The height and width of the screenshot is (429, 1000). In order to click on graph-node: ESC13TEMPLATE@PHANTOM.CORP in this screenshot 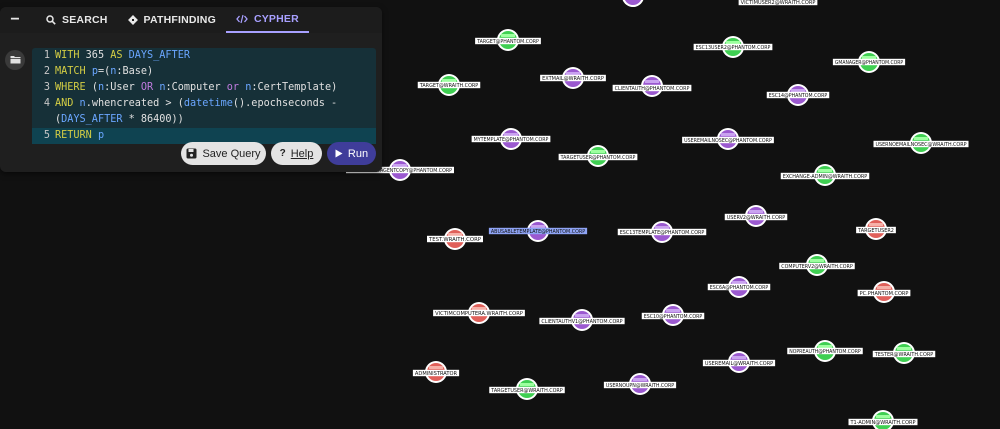, I will do `click(662, 232)`.